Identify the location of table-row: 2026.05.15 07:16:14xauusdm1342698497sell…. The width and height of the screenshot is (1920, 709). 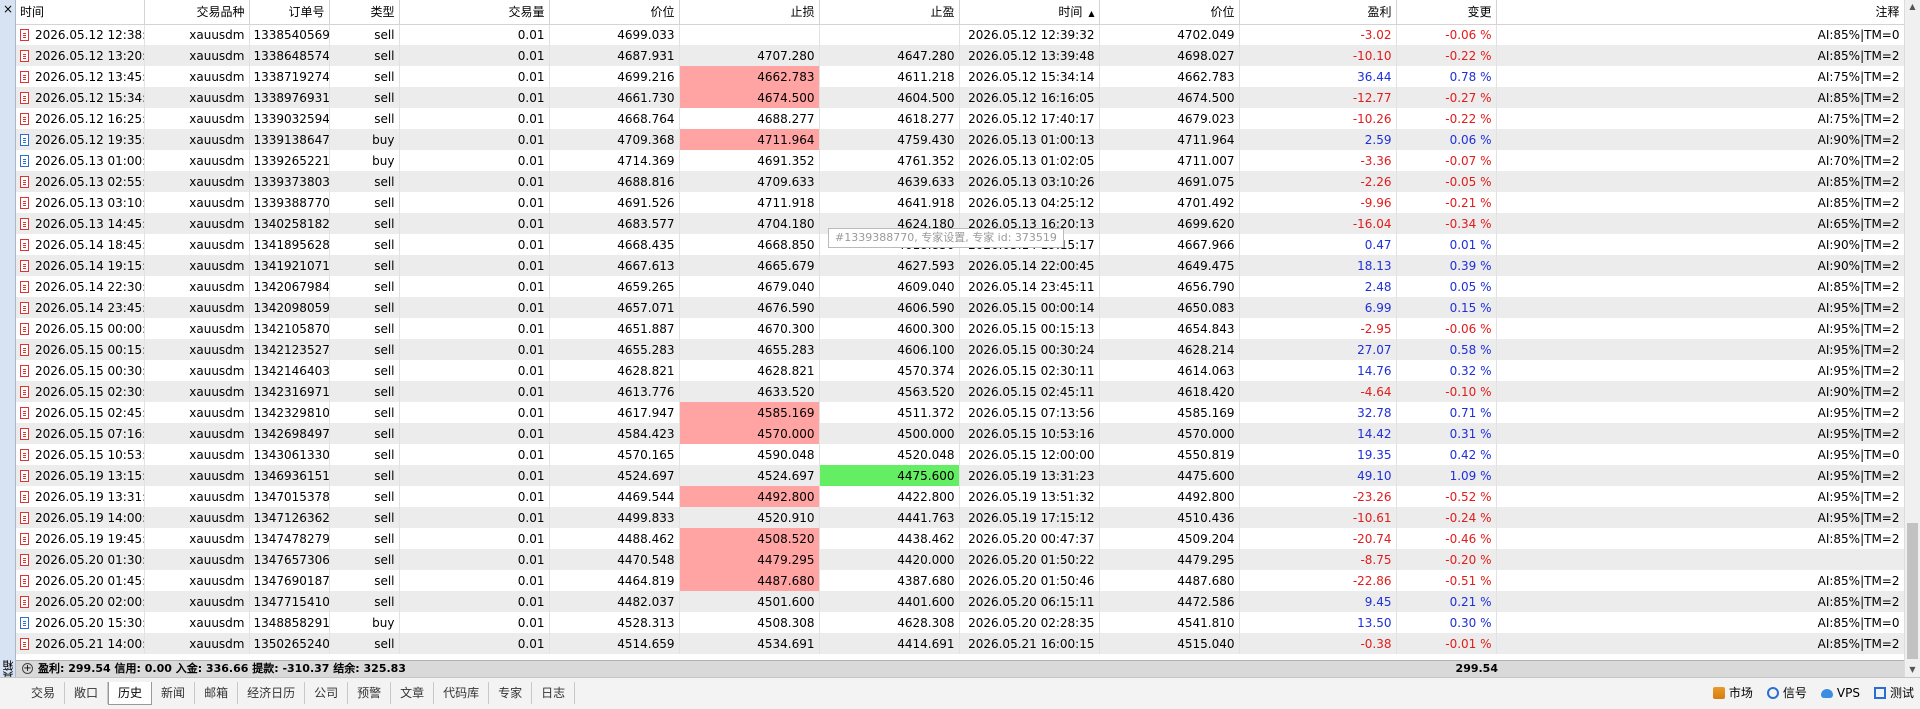
(960, 433).